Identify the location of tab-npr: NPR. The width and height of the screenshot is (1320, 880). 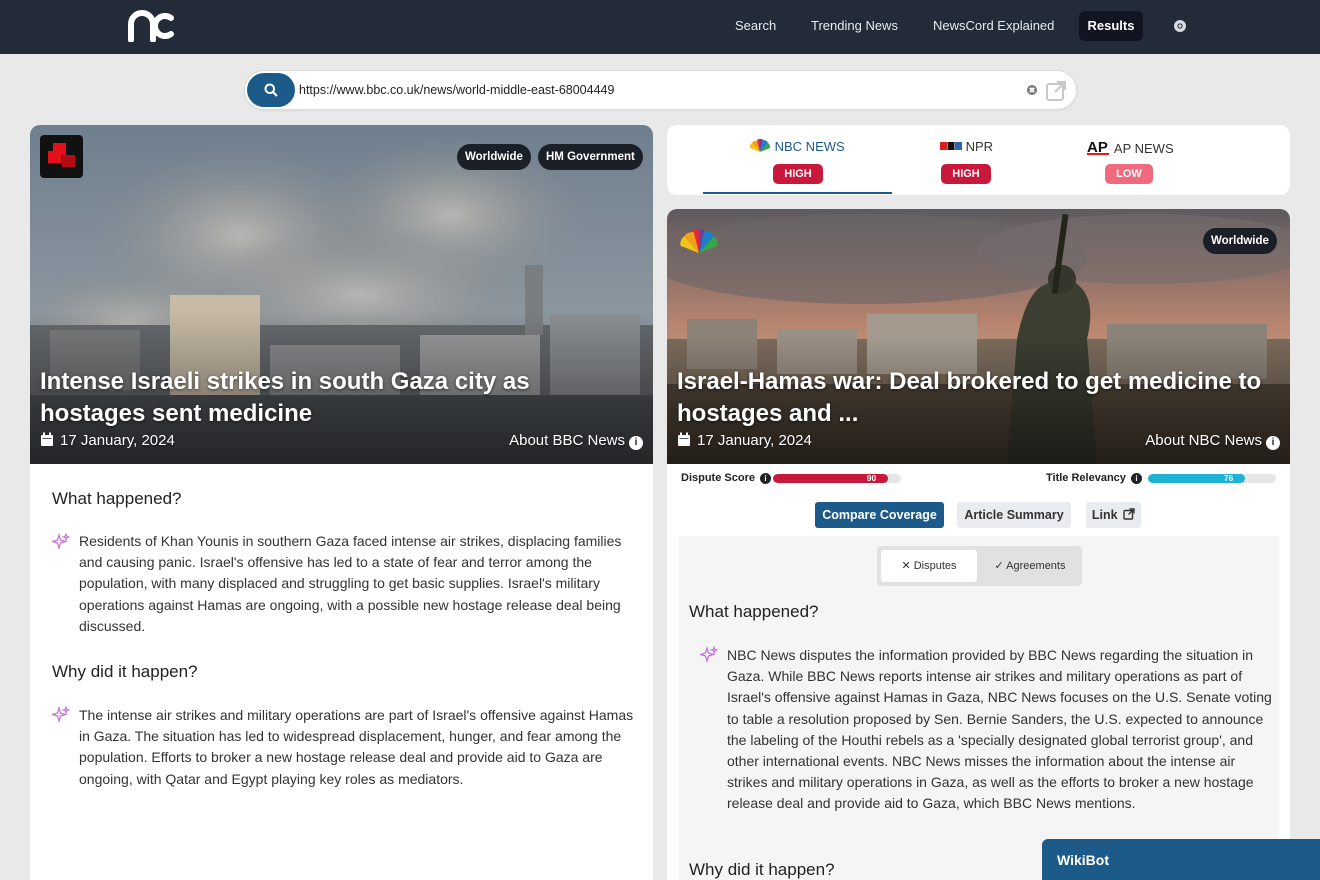
(966, 146).